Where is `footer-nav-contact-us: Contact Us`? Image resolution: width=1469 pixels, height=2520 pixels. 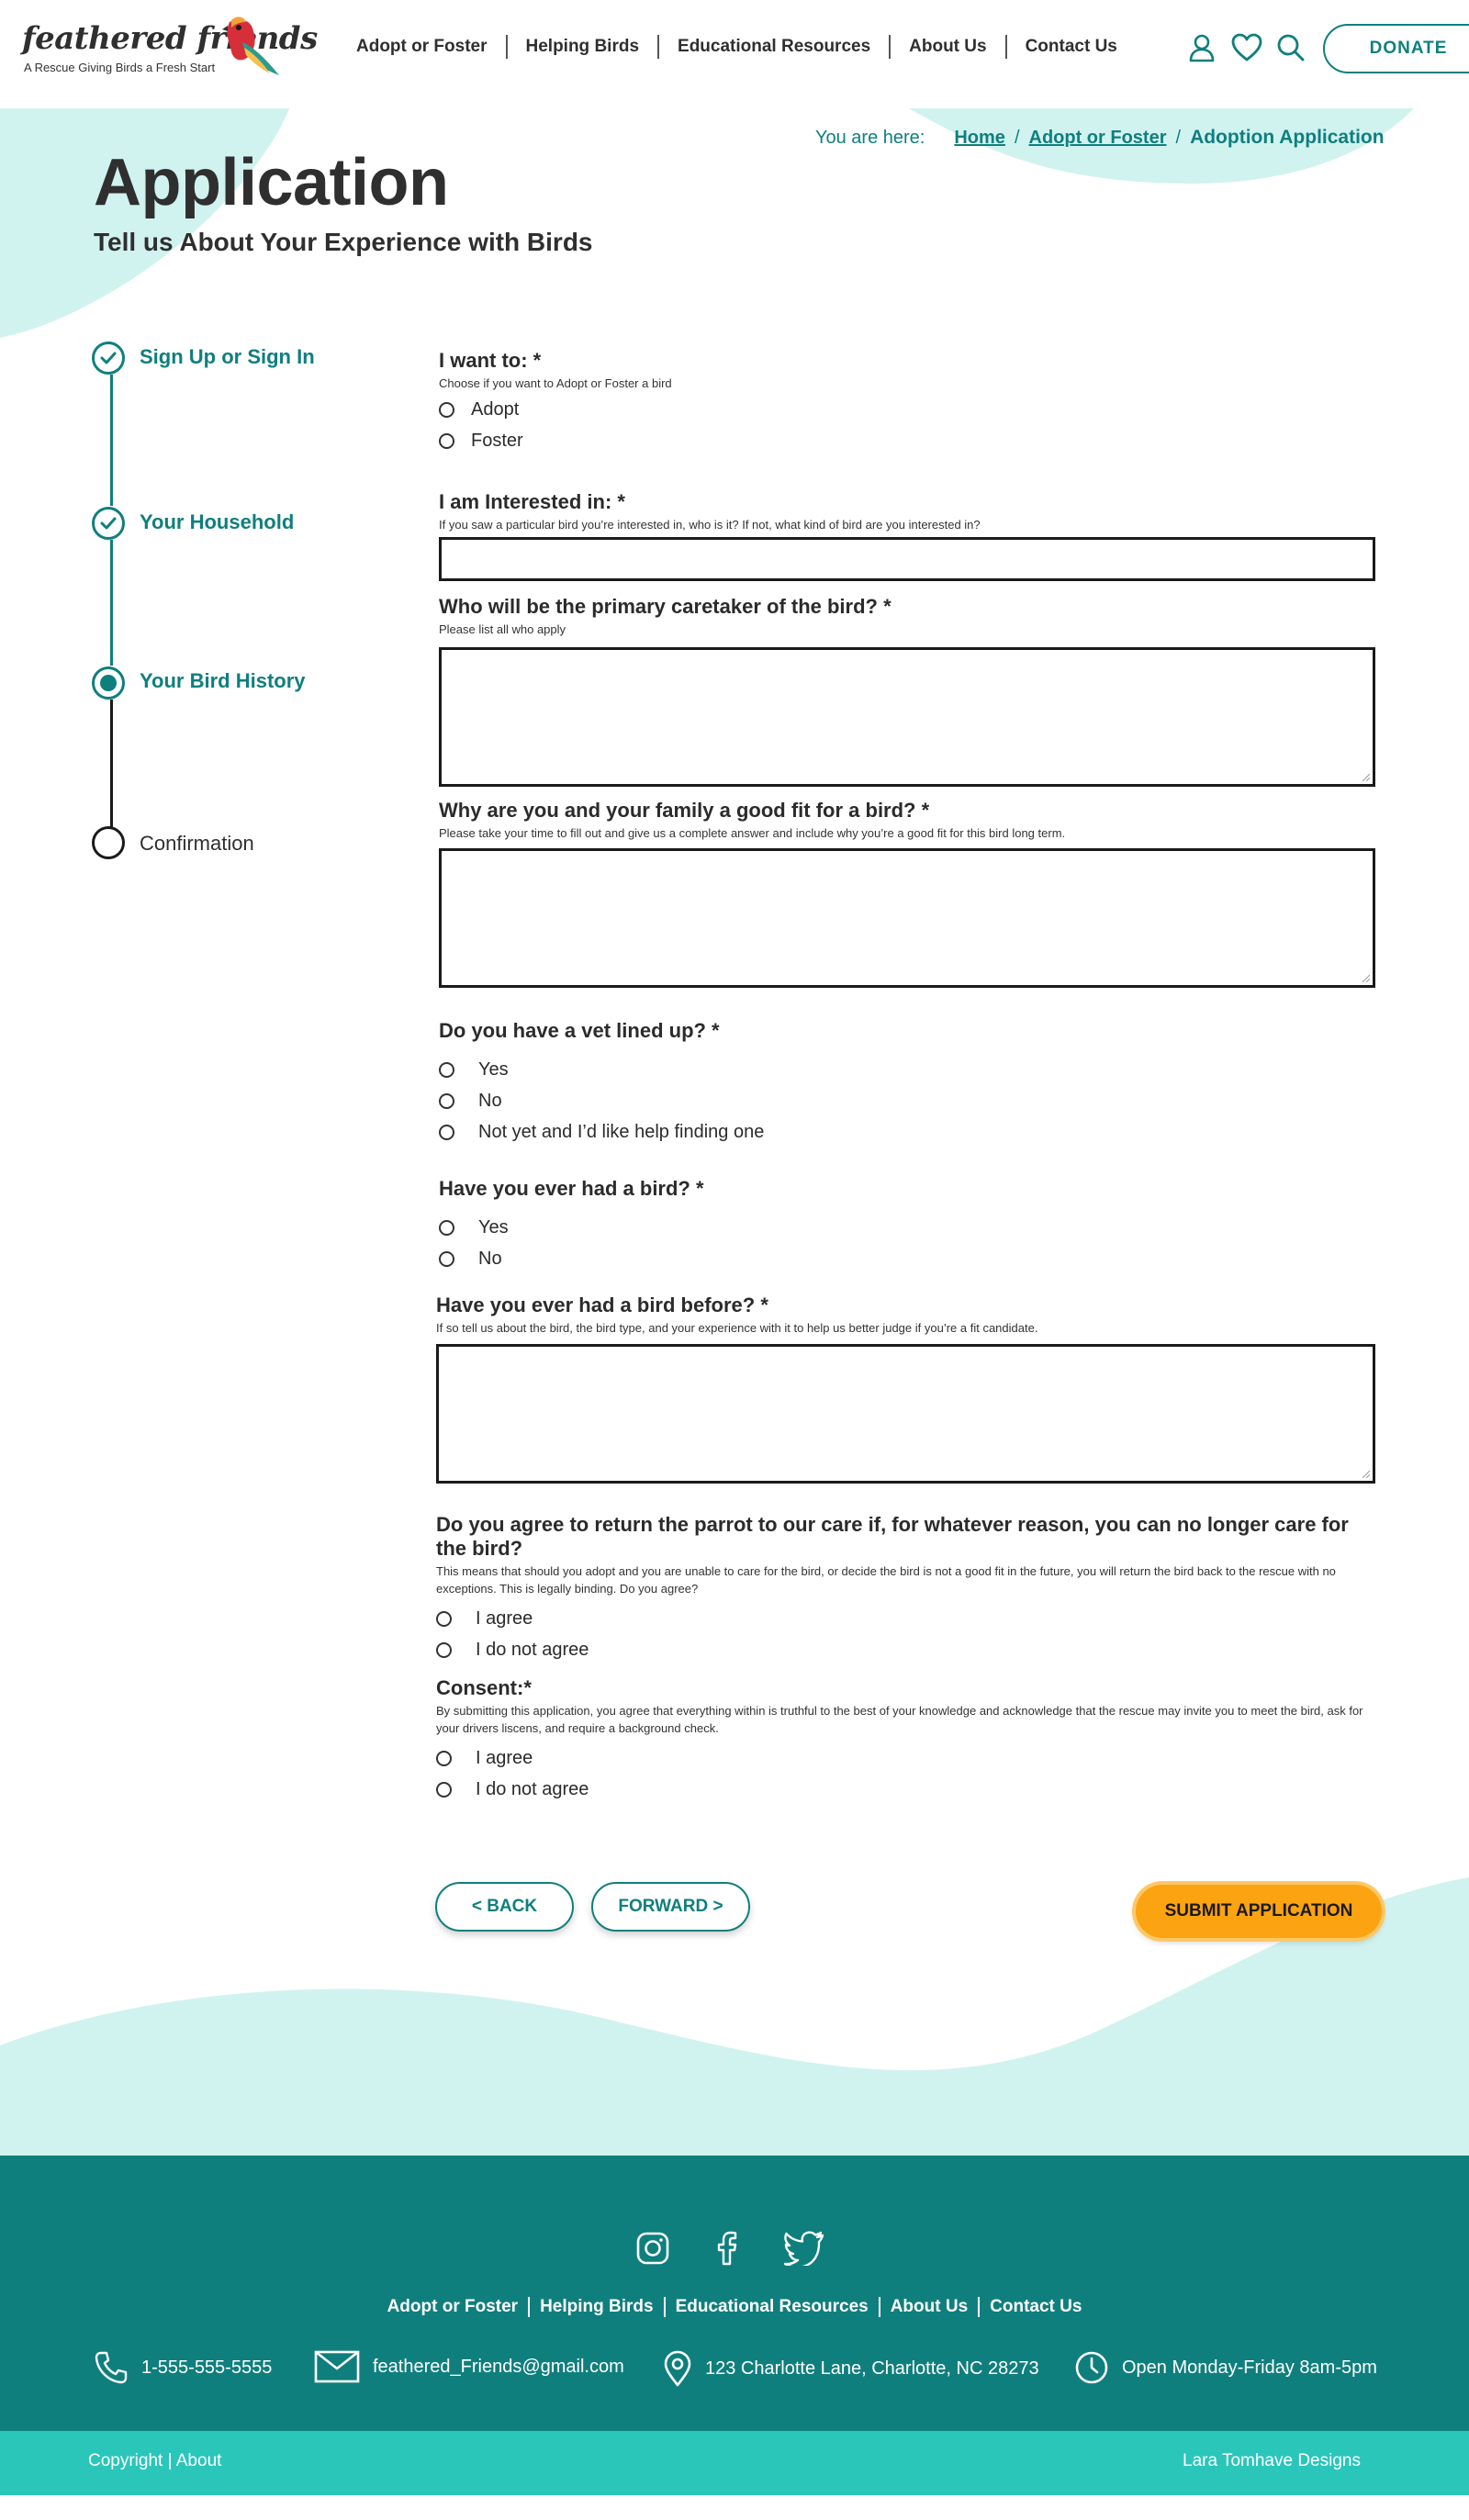
footer-nav-contact-us: Contact Us is located at coordinates (1036, 2307).